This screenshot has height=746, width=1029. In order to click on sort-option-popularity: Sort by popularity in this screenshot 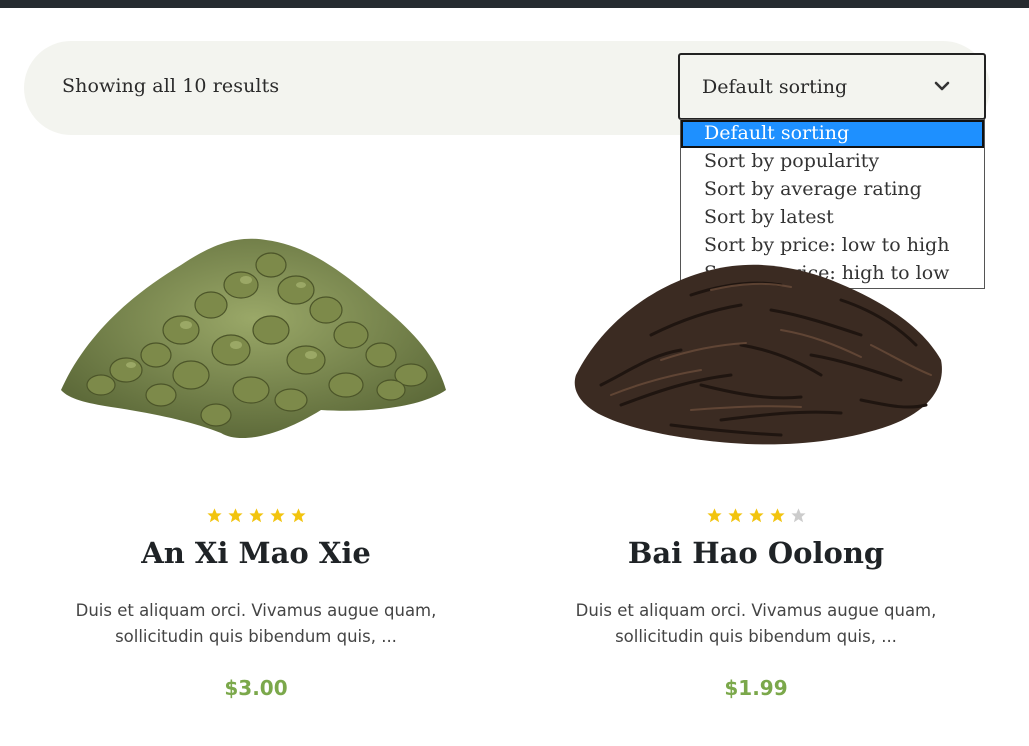, I will do `click(832, 162)`.